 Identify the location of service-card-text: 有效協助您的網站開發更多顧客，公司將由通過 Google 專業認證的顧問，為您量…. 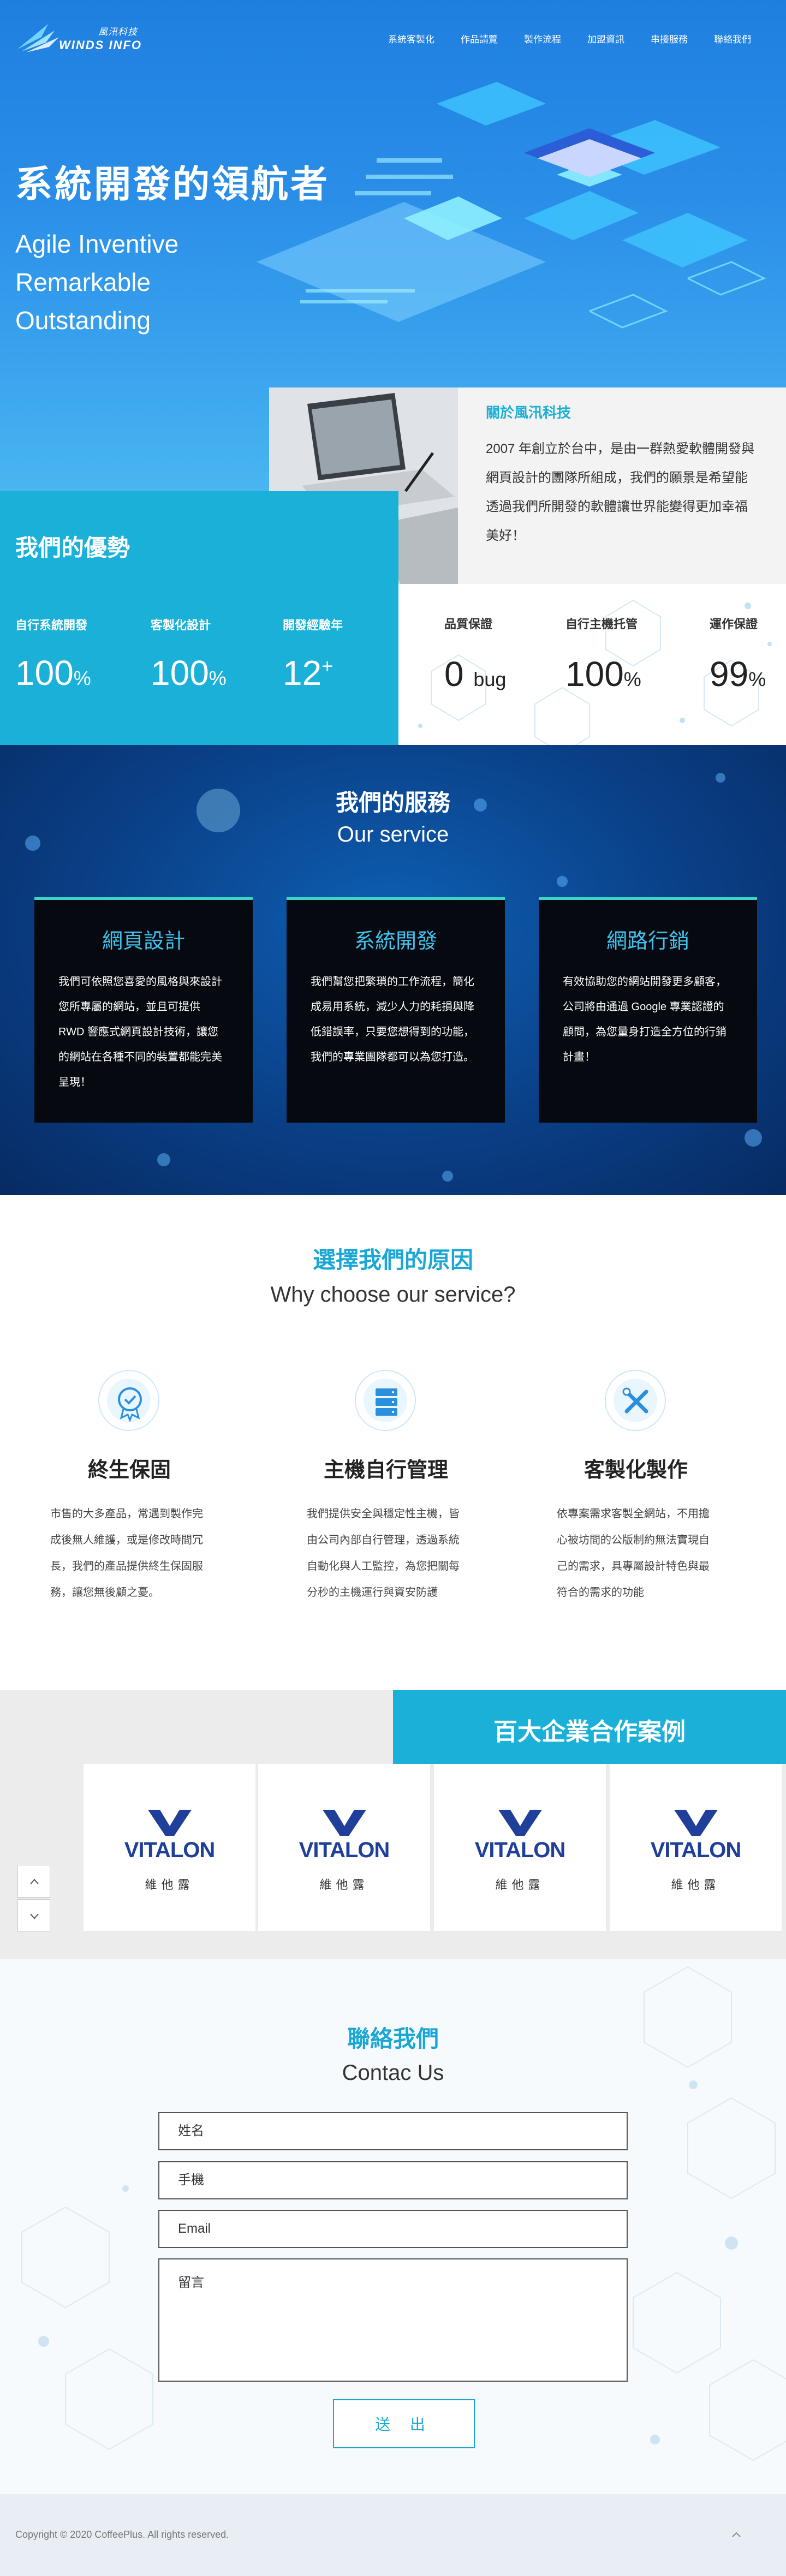
(645, 1019).